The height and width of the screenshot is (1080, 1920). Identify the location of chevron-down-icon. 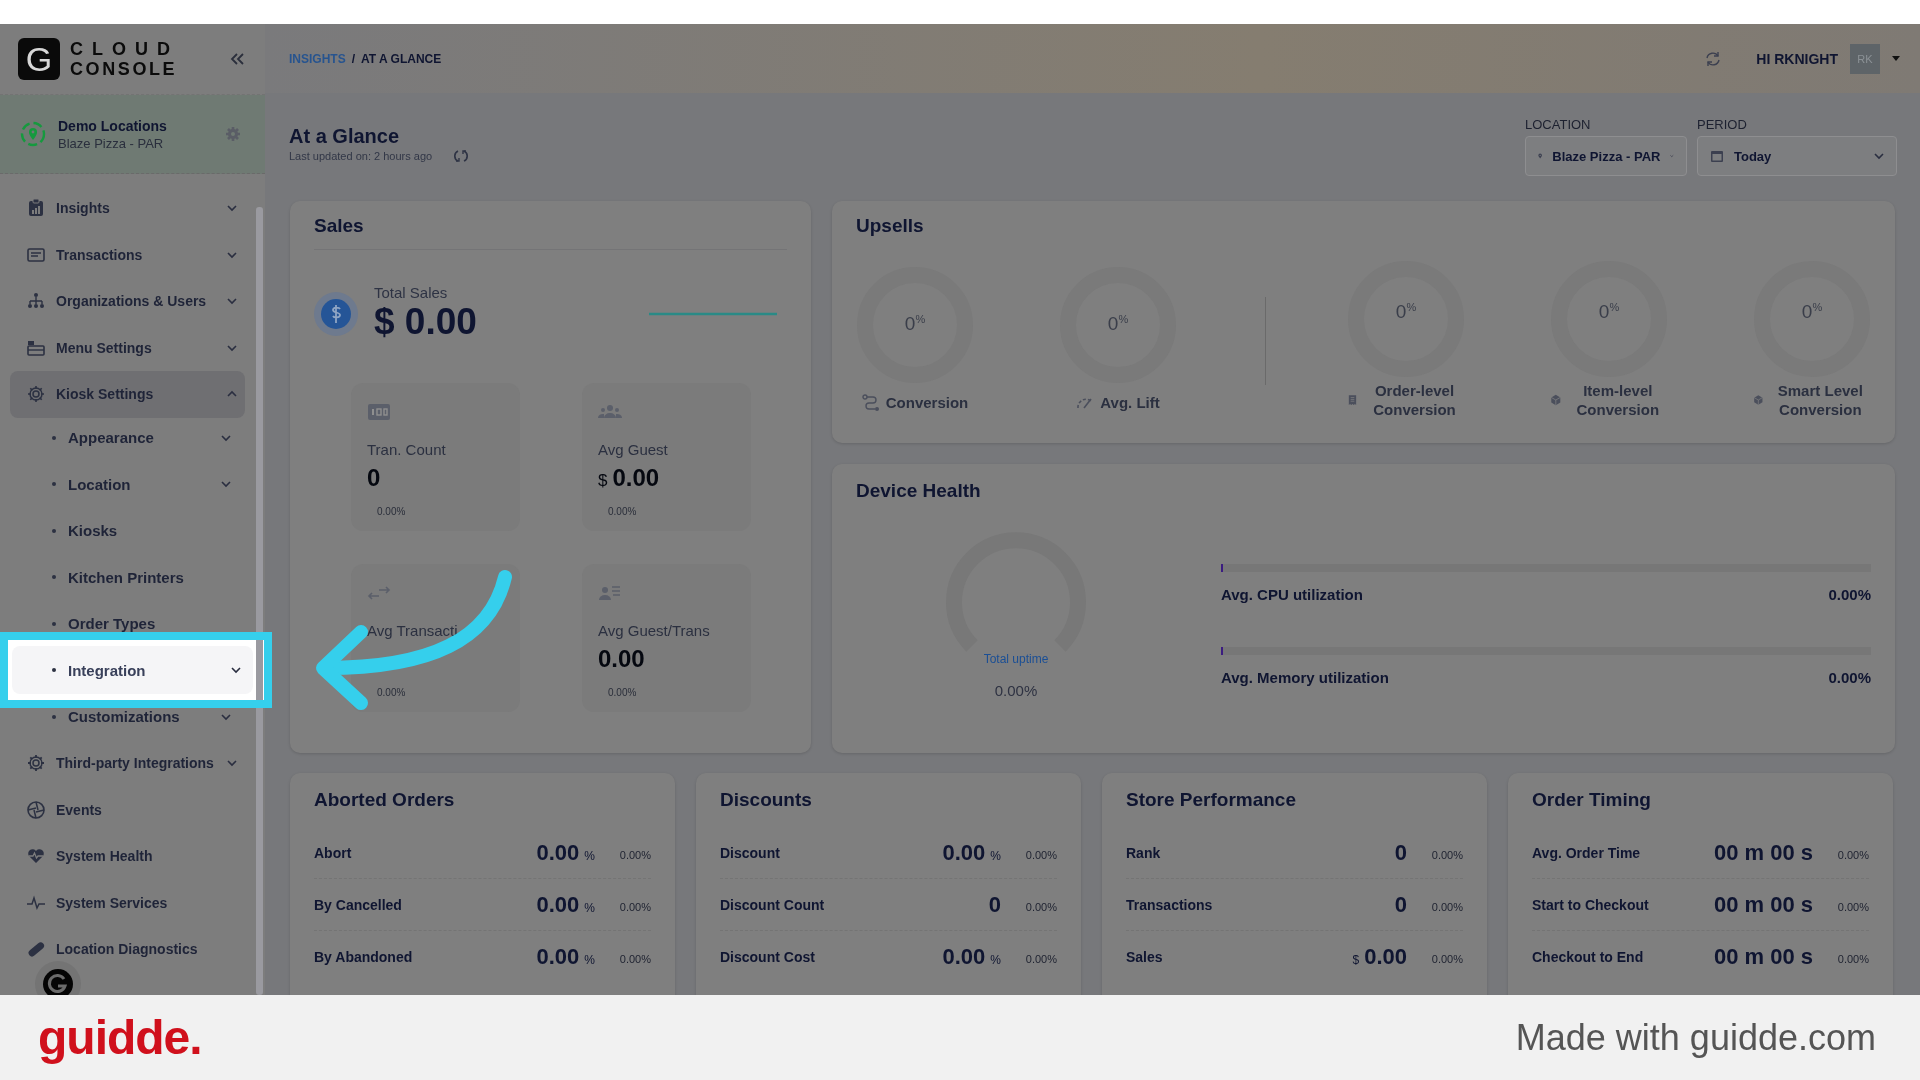
(1879, 156).